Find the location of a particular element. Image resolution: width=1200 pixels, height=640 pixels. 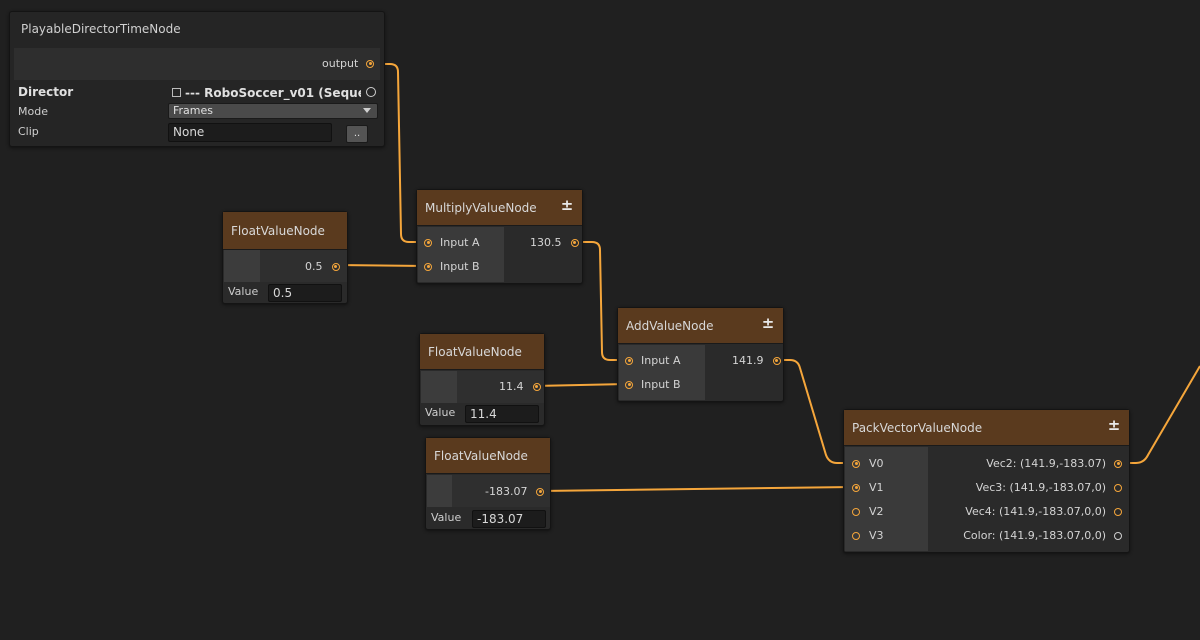

clip-label: Clip is located at coordinates (28, 131).